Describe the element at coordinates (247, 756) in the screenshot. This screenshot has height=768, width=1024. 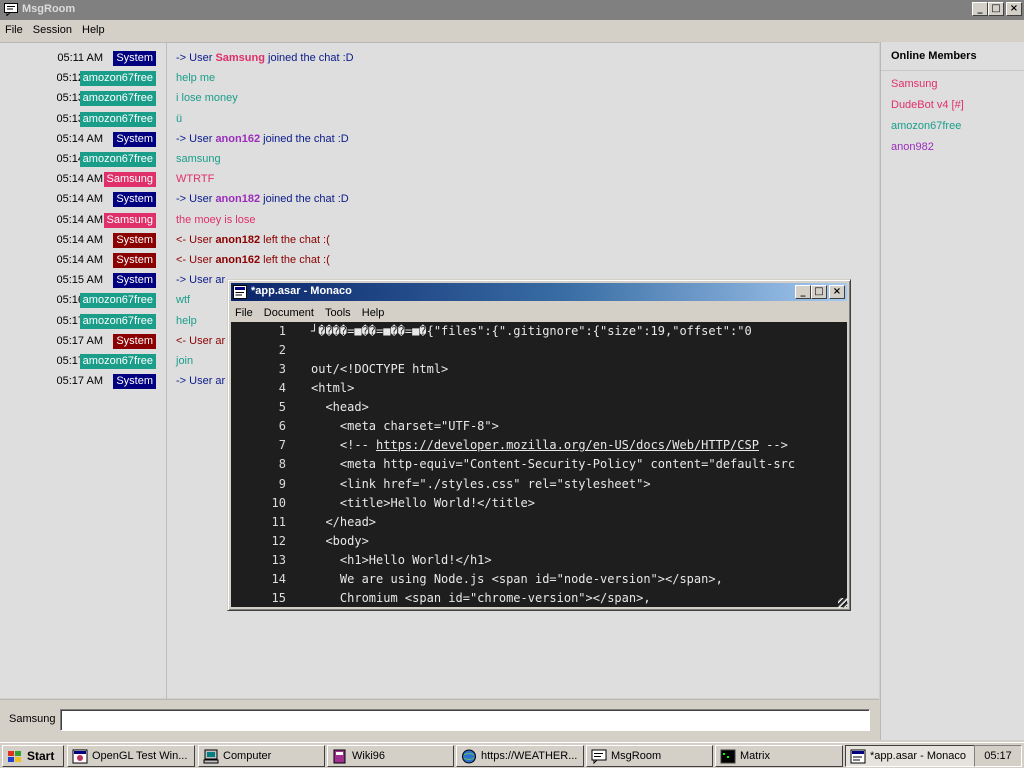
I see `taskbar-item-label: Computer` at that location.